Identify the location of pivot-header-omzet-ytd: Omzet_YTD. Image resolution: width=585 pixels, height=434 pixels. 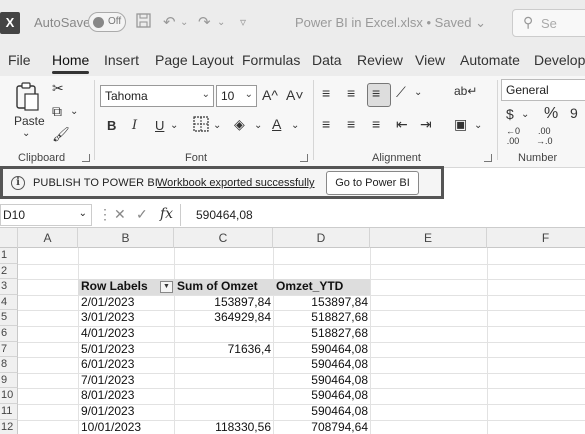
(321, 287).